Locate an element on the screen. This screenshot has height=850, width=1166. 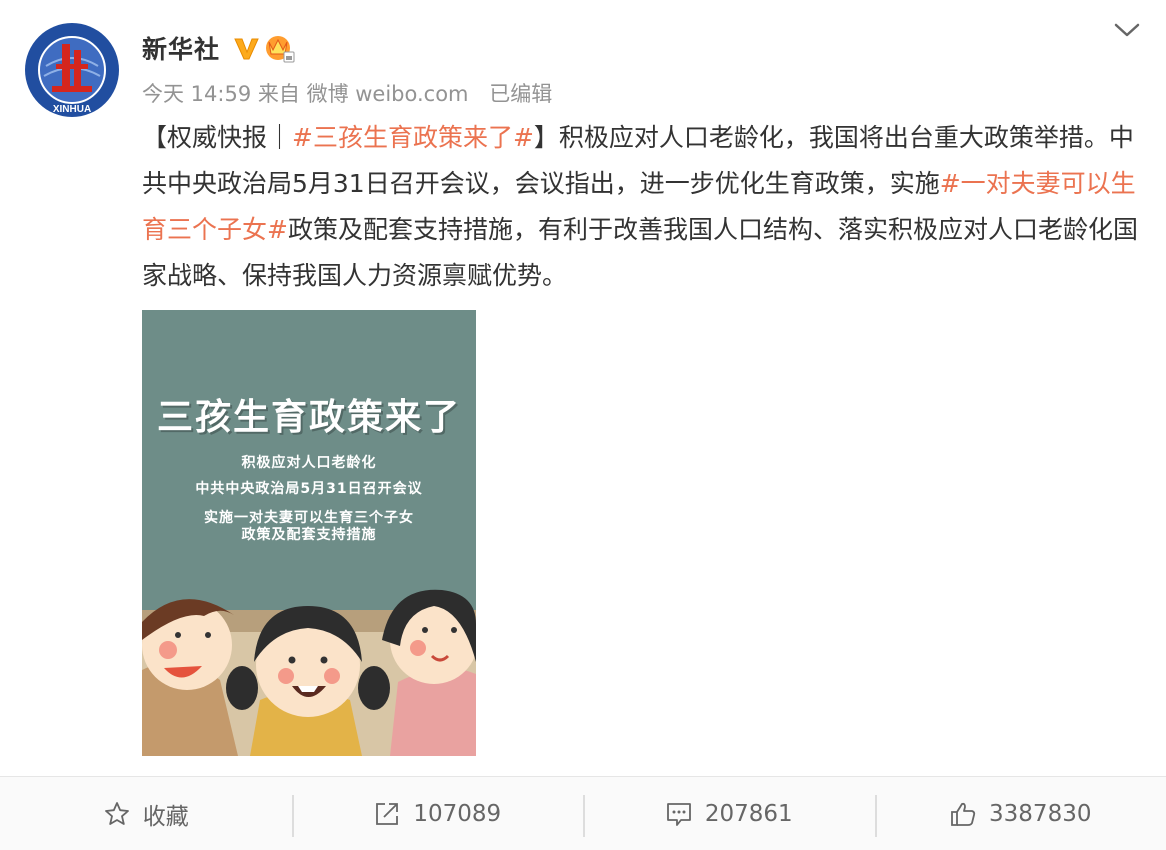
favorite-button: 收藏 is located at coordinates (146, 813).